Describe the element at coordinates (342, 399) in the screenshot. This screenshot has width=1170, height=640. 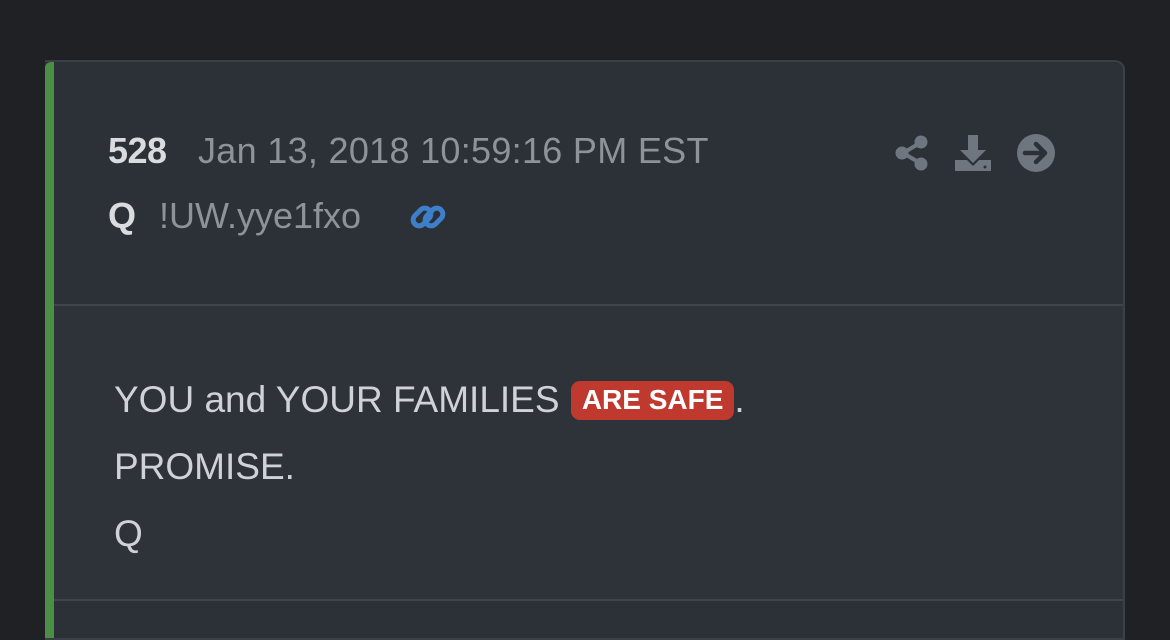
I see `post-text-segment: YOU and YOUR FAMILIES` at that location.